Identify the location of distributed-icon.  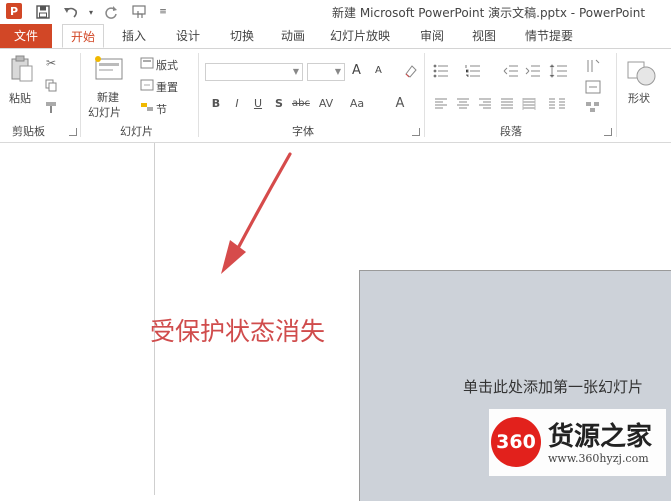
(529, 104).